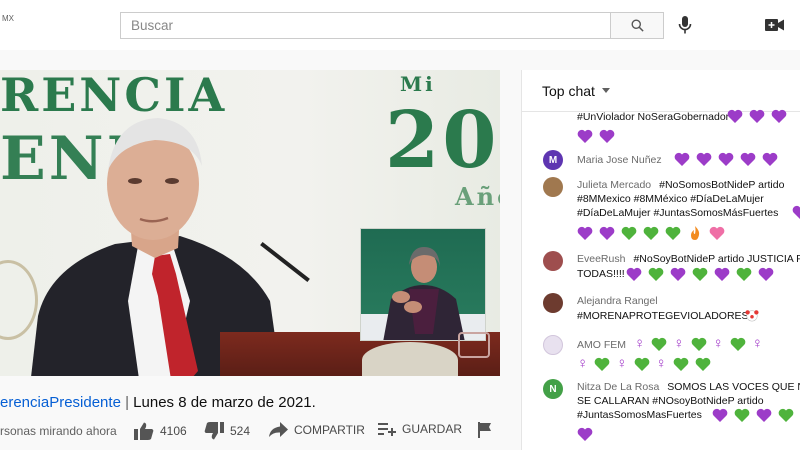 The height and width of the screenshot is (450, 800). I want to click on author-name: Julieta Mercado, so click(614, 185).